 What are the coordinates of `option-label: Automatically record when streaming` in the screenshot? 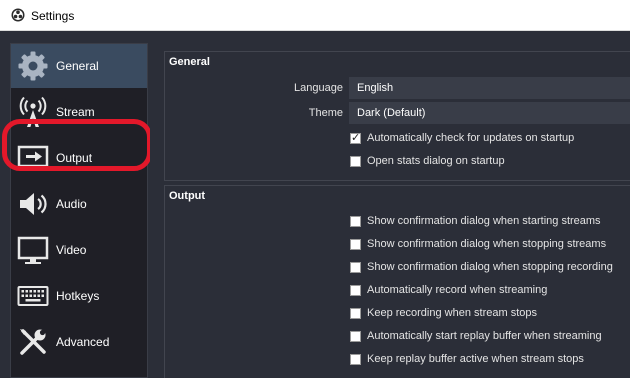 It's located at (457, 290).